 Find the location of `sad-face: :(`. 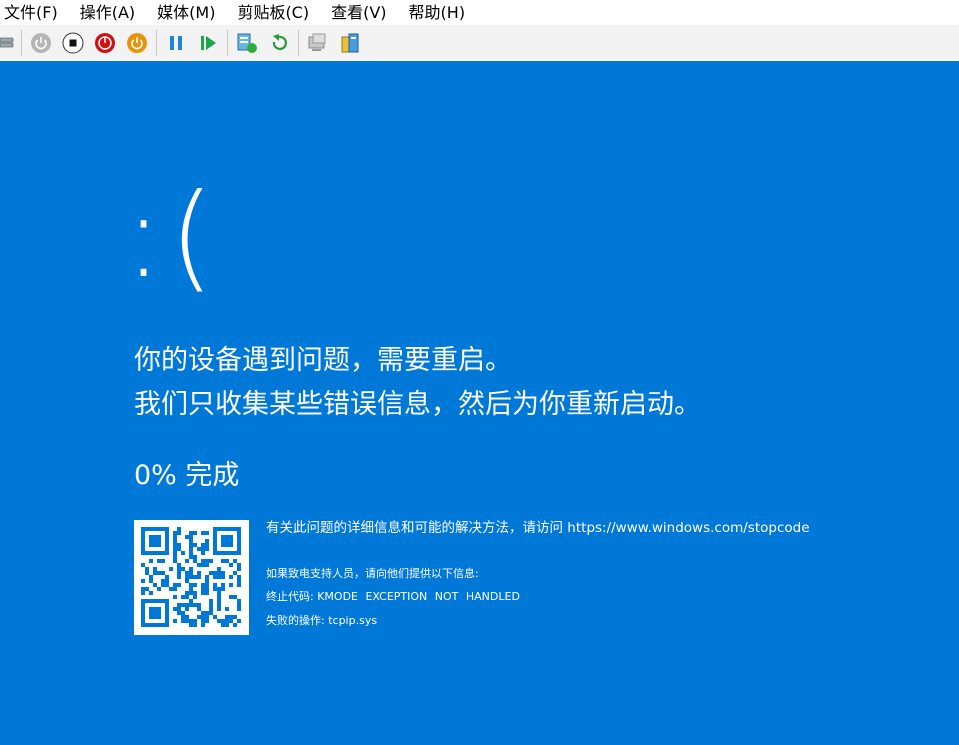

sad-face: :( is located at coordinates (172, 236).